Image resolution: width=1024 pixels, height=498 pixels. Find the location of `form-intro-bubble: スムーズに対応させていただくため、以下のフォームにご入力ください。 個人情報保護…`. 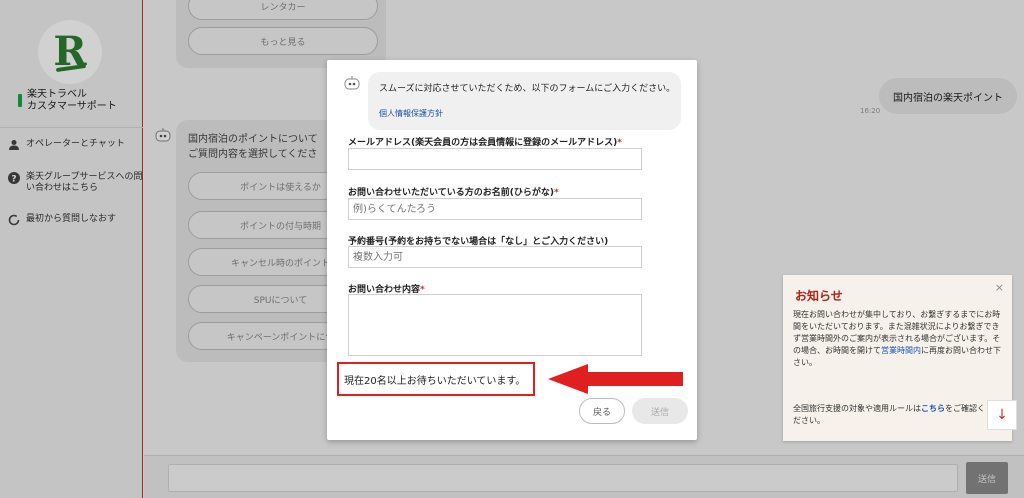

form-intro-bubble: スムーズに対応させていただくため、以下のフォームにご入力ください。 個人情報保護… is located at coordinates (524, 101).